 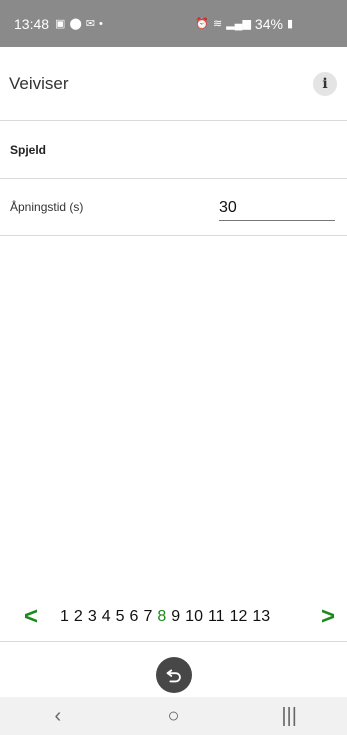 What do you see at coordinates (147, 617) in the screenshot?
I see `page-number: 7` at bounding box center [147, 617].